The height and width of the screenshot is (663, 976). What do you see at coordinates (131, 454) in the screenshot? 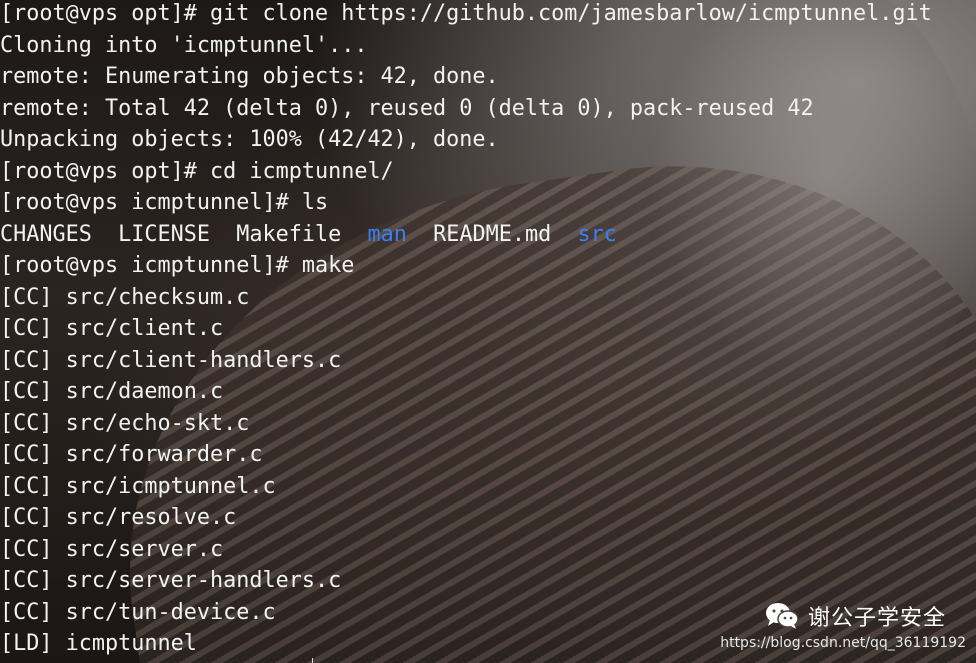
I see `terminal-line: [CC] src/forwarder.c` at bounding box center [131, 454].